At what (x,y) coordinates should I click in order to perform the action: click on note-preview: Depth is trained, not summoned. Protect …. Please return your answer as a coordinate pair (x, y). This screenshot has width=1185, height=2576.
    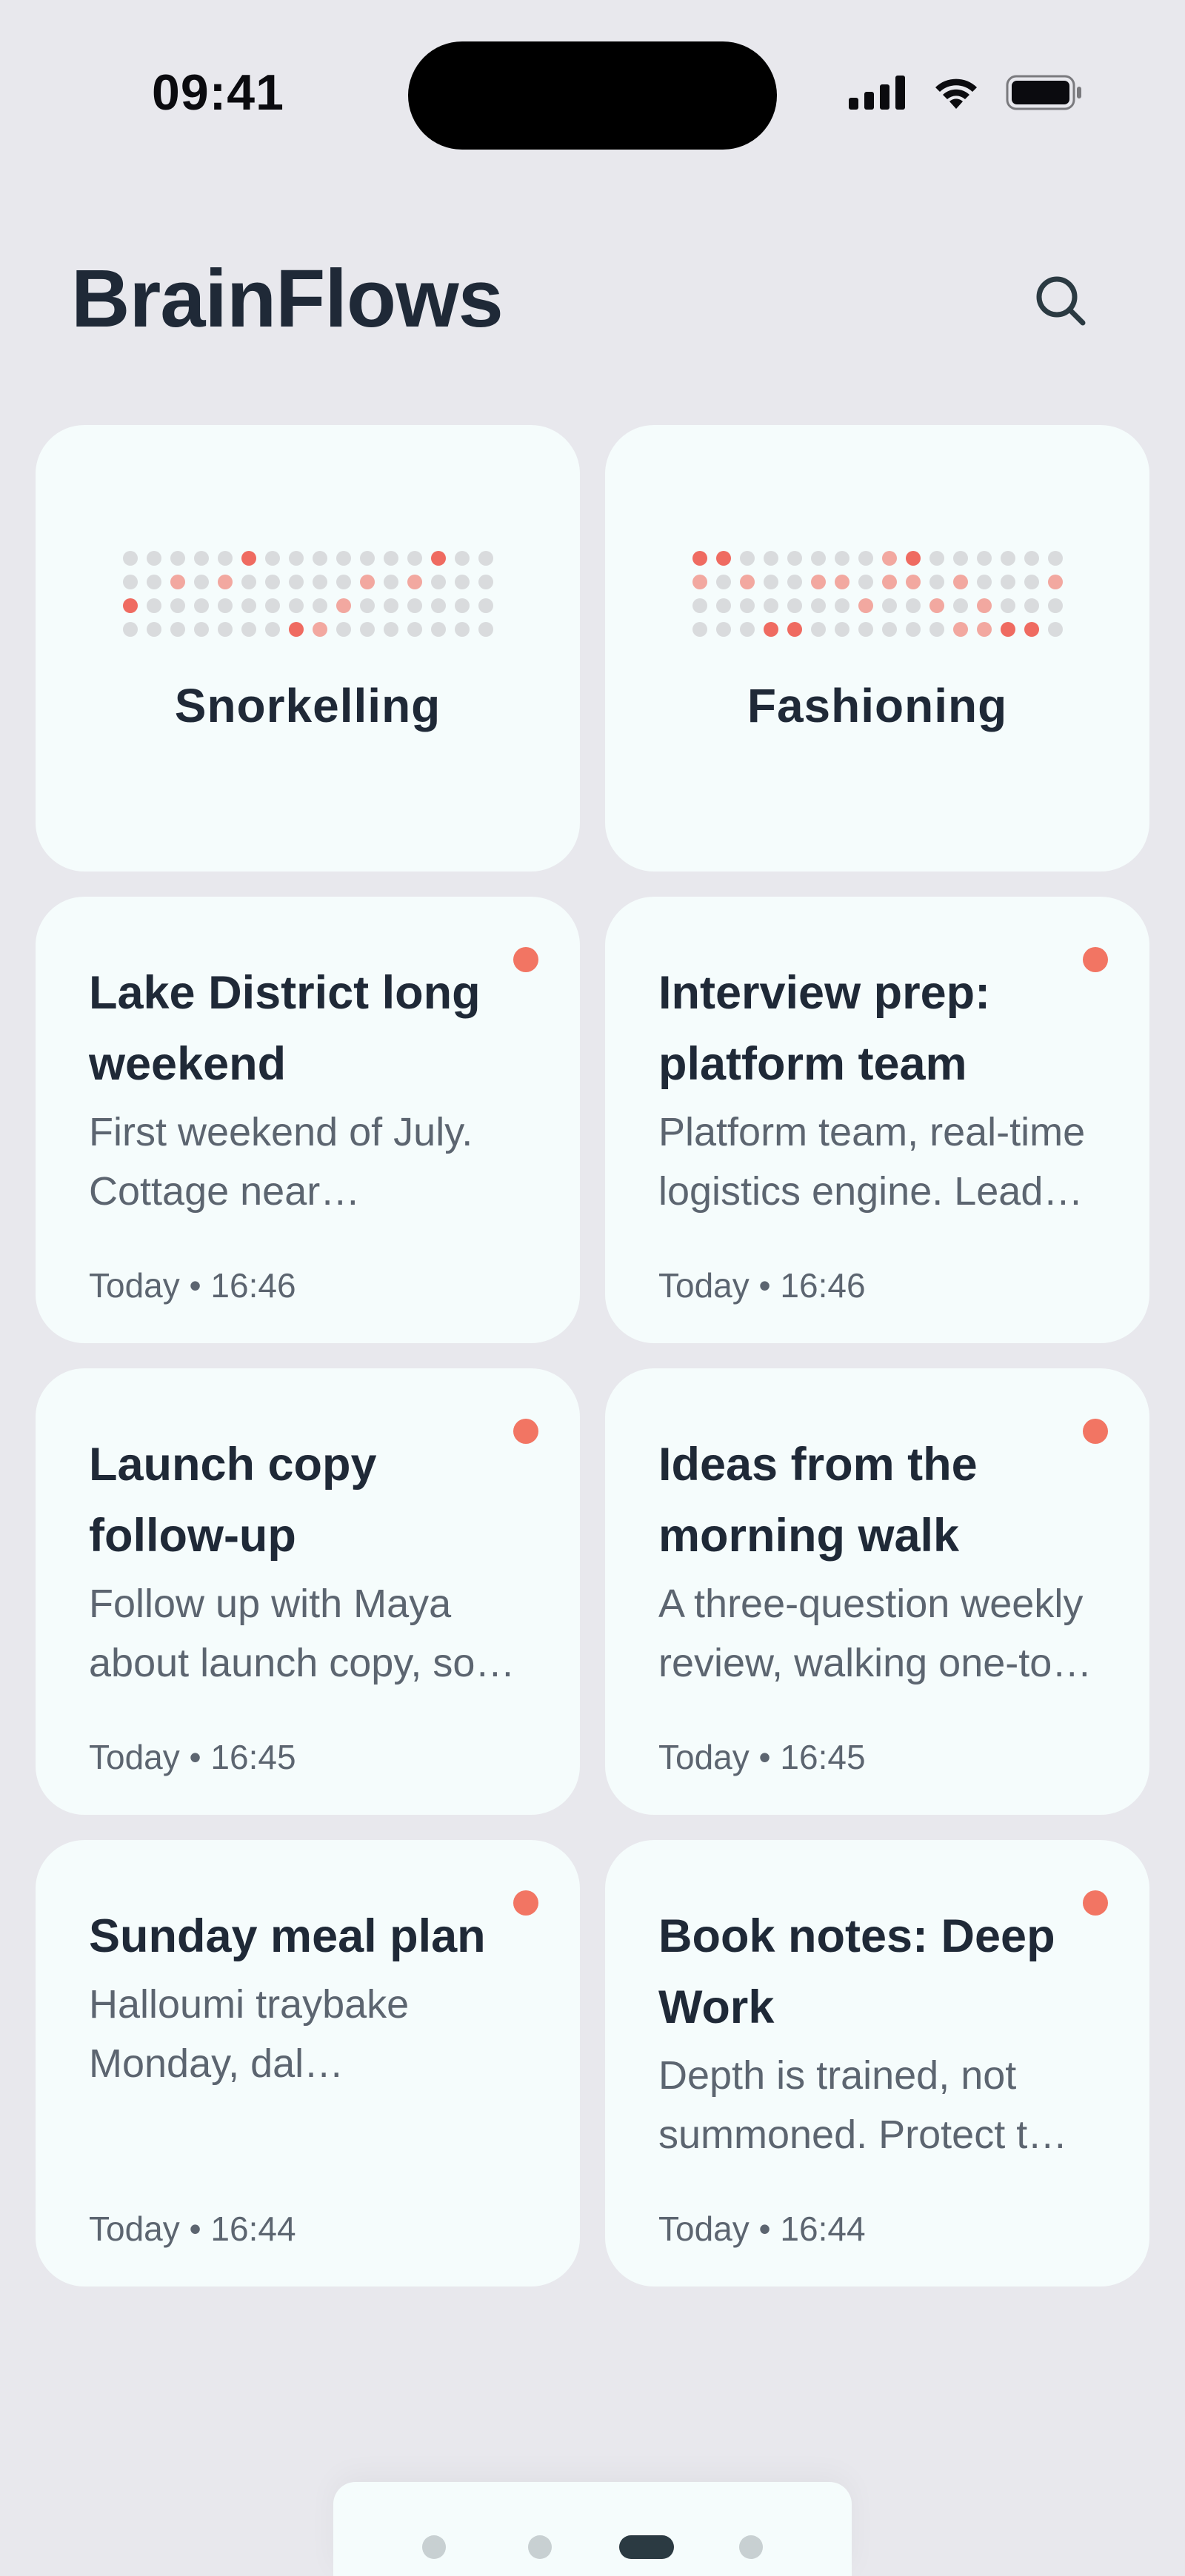
    Looking at the image, I should click on (868, 2105).